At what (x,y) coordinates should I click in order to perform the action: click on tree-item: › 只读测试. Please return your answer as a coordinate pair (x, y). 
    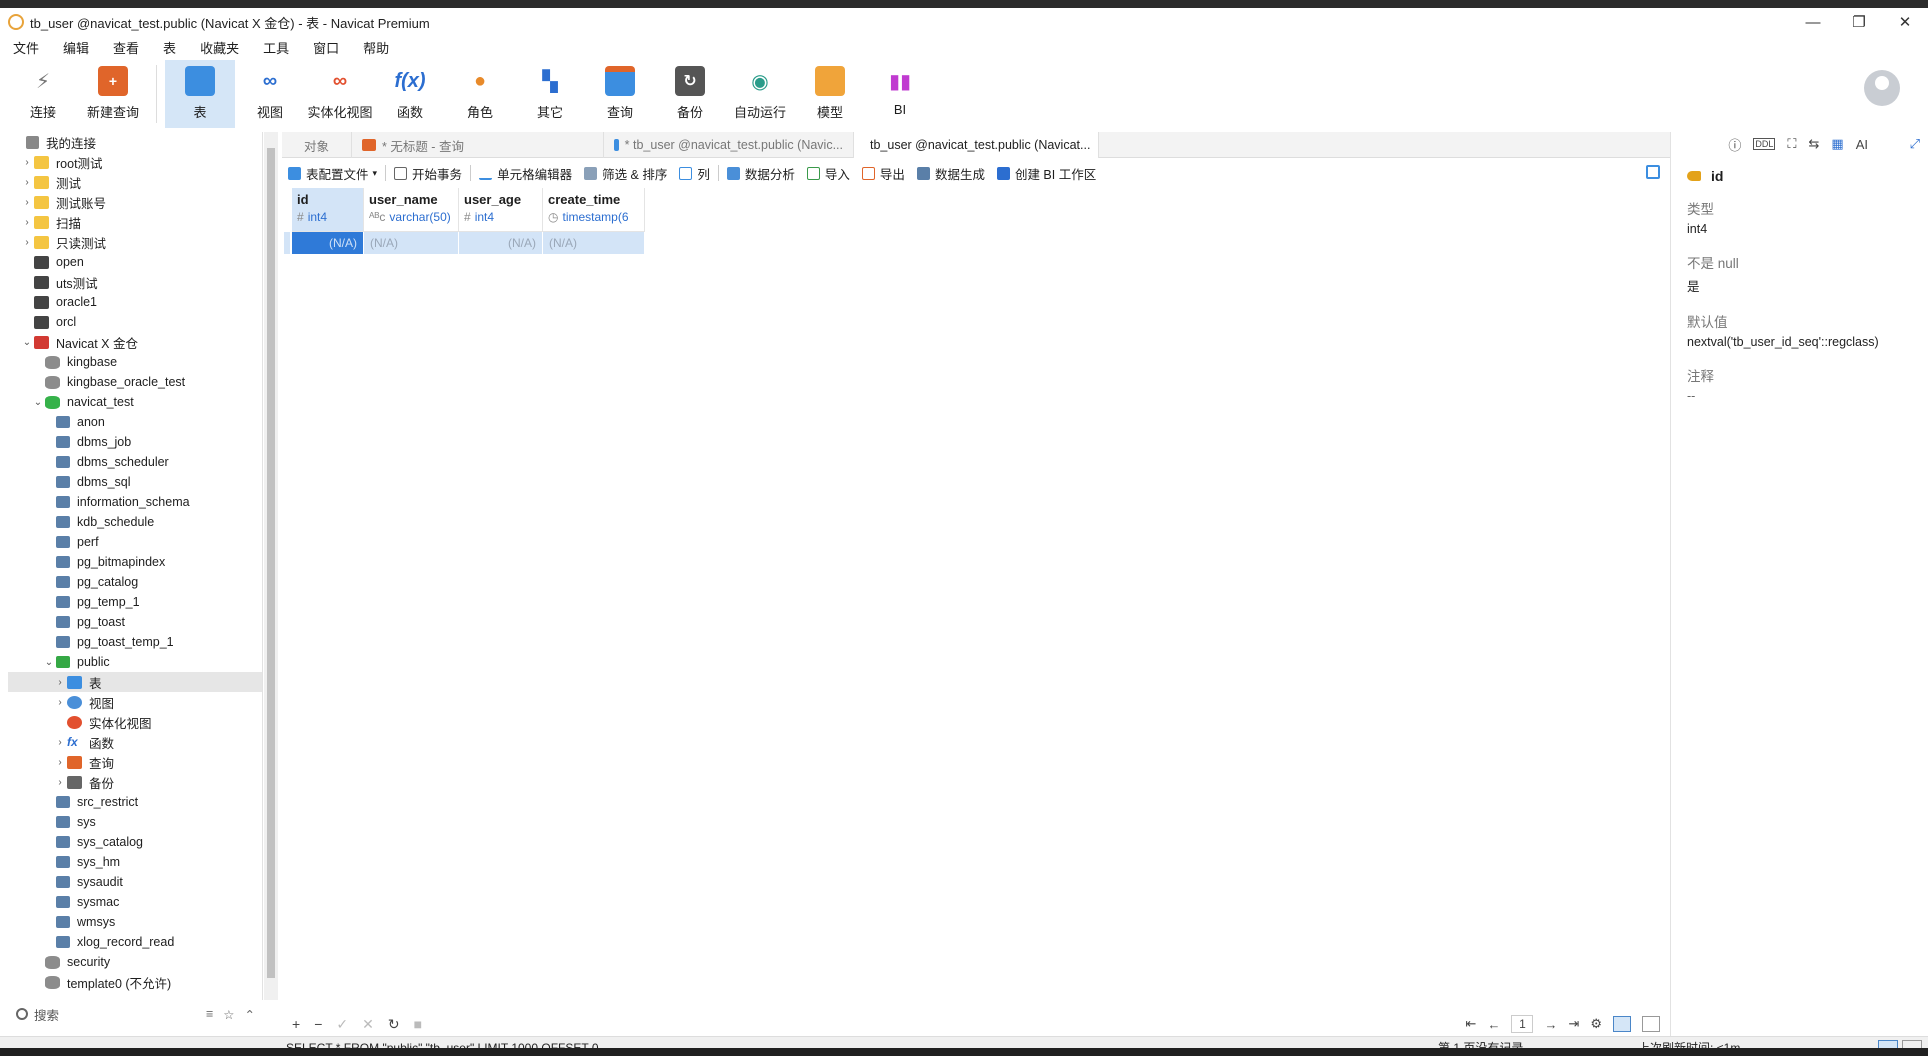
    Looking at the image, I should click on (135, 242).